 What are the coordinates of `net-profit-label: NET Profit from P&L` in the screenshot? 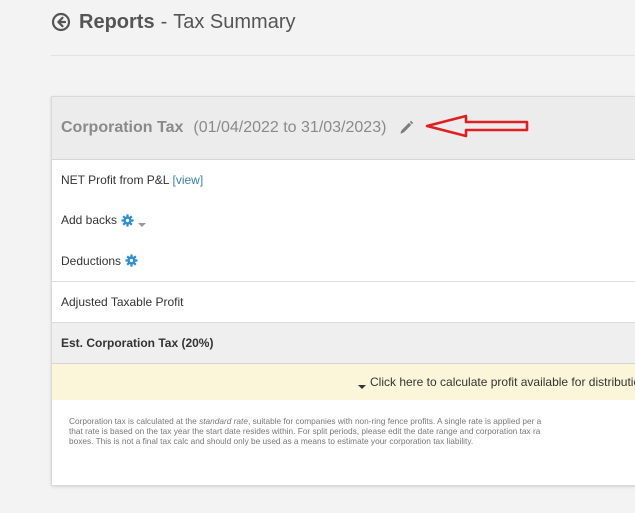 It's located at (115, 180).